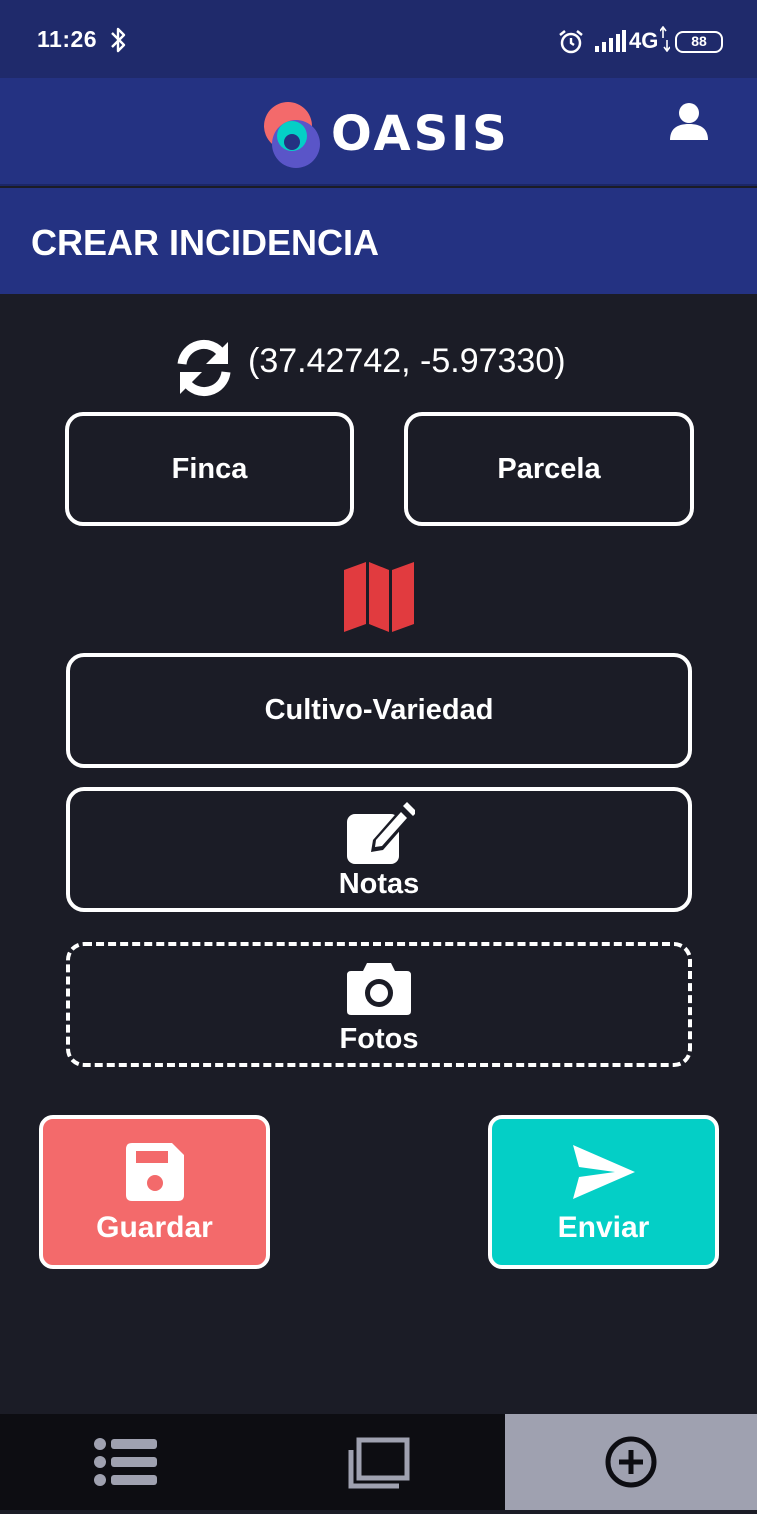 The height and width of the screenshot is (1514, 757). I want to click on notas-label: Notas, so click(379, 884).